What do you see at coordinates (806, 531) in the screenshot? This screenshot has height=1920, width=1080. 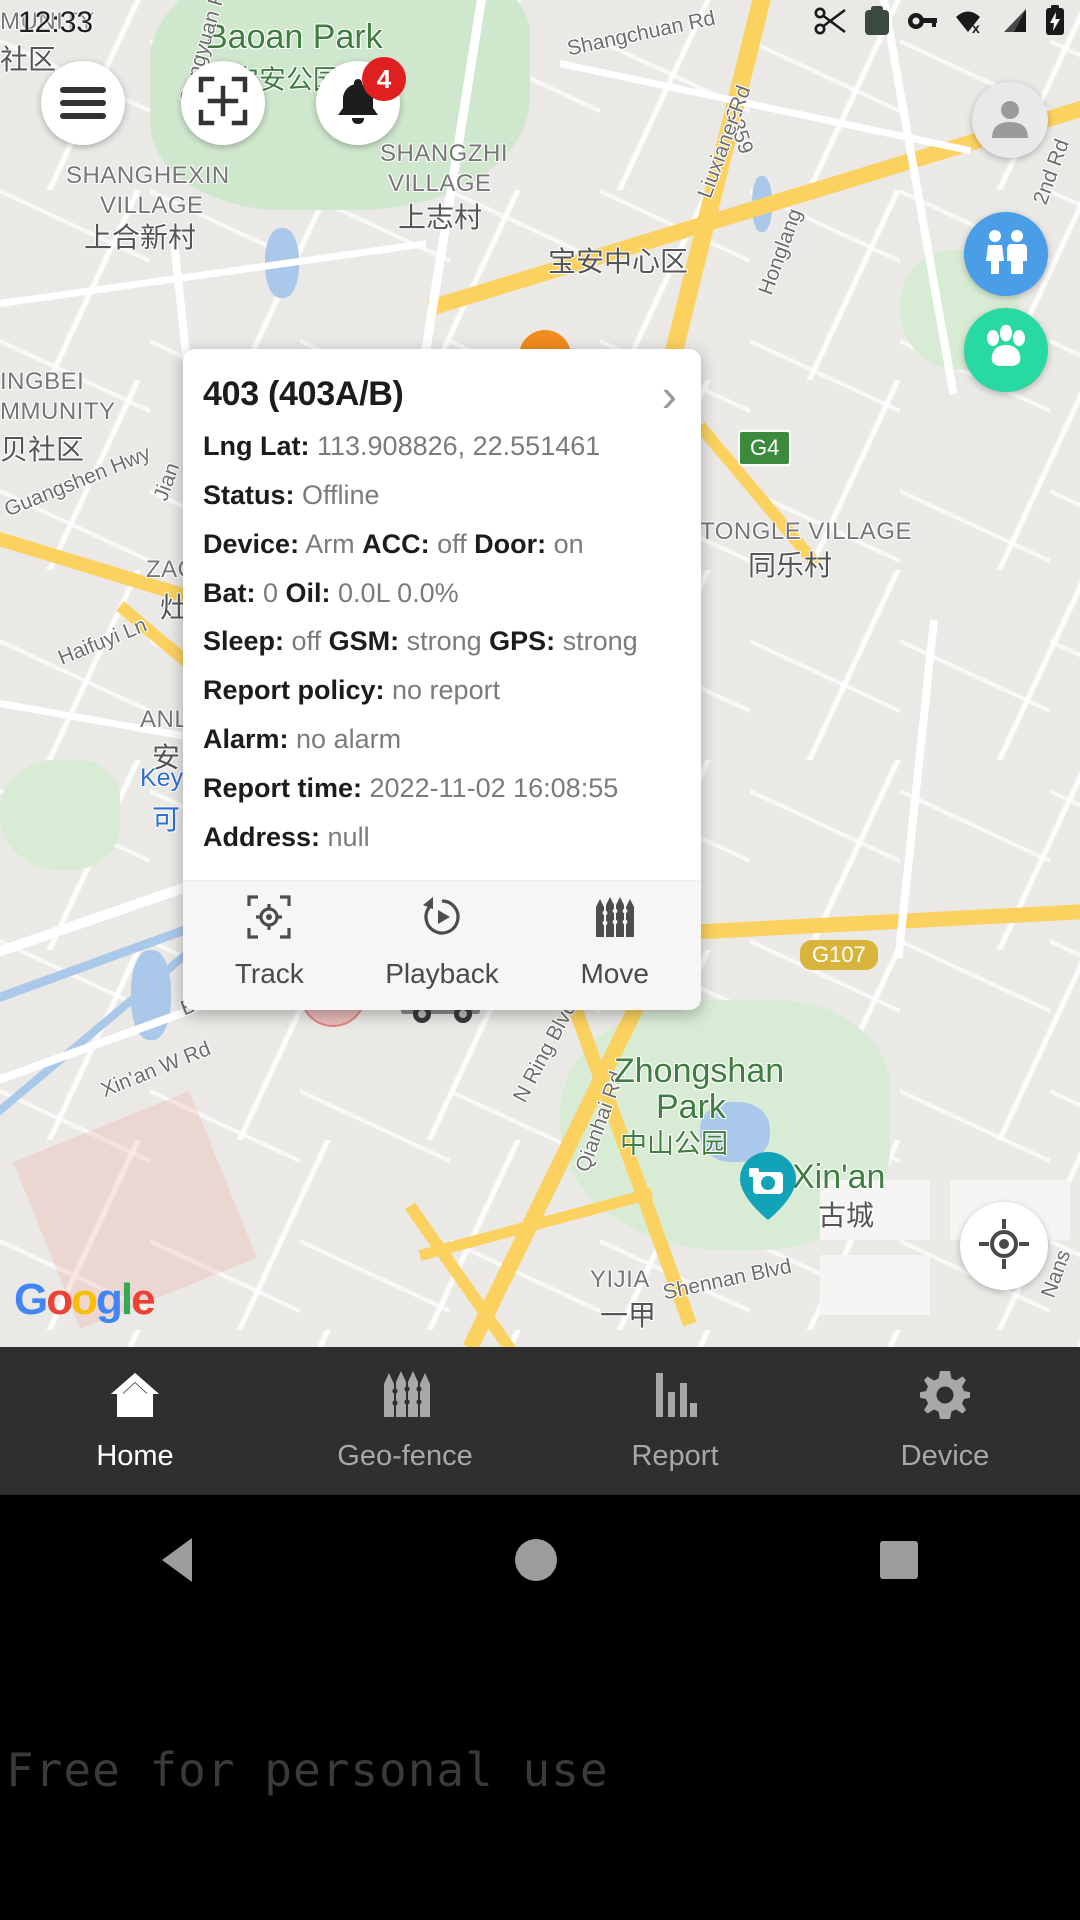 I see `map-label: TONGLE VILLAGE` at bounding box center [806, 531].